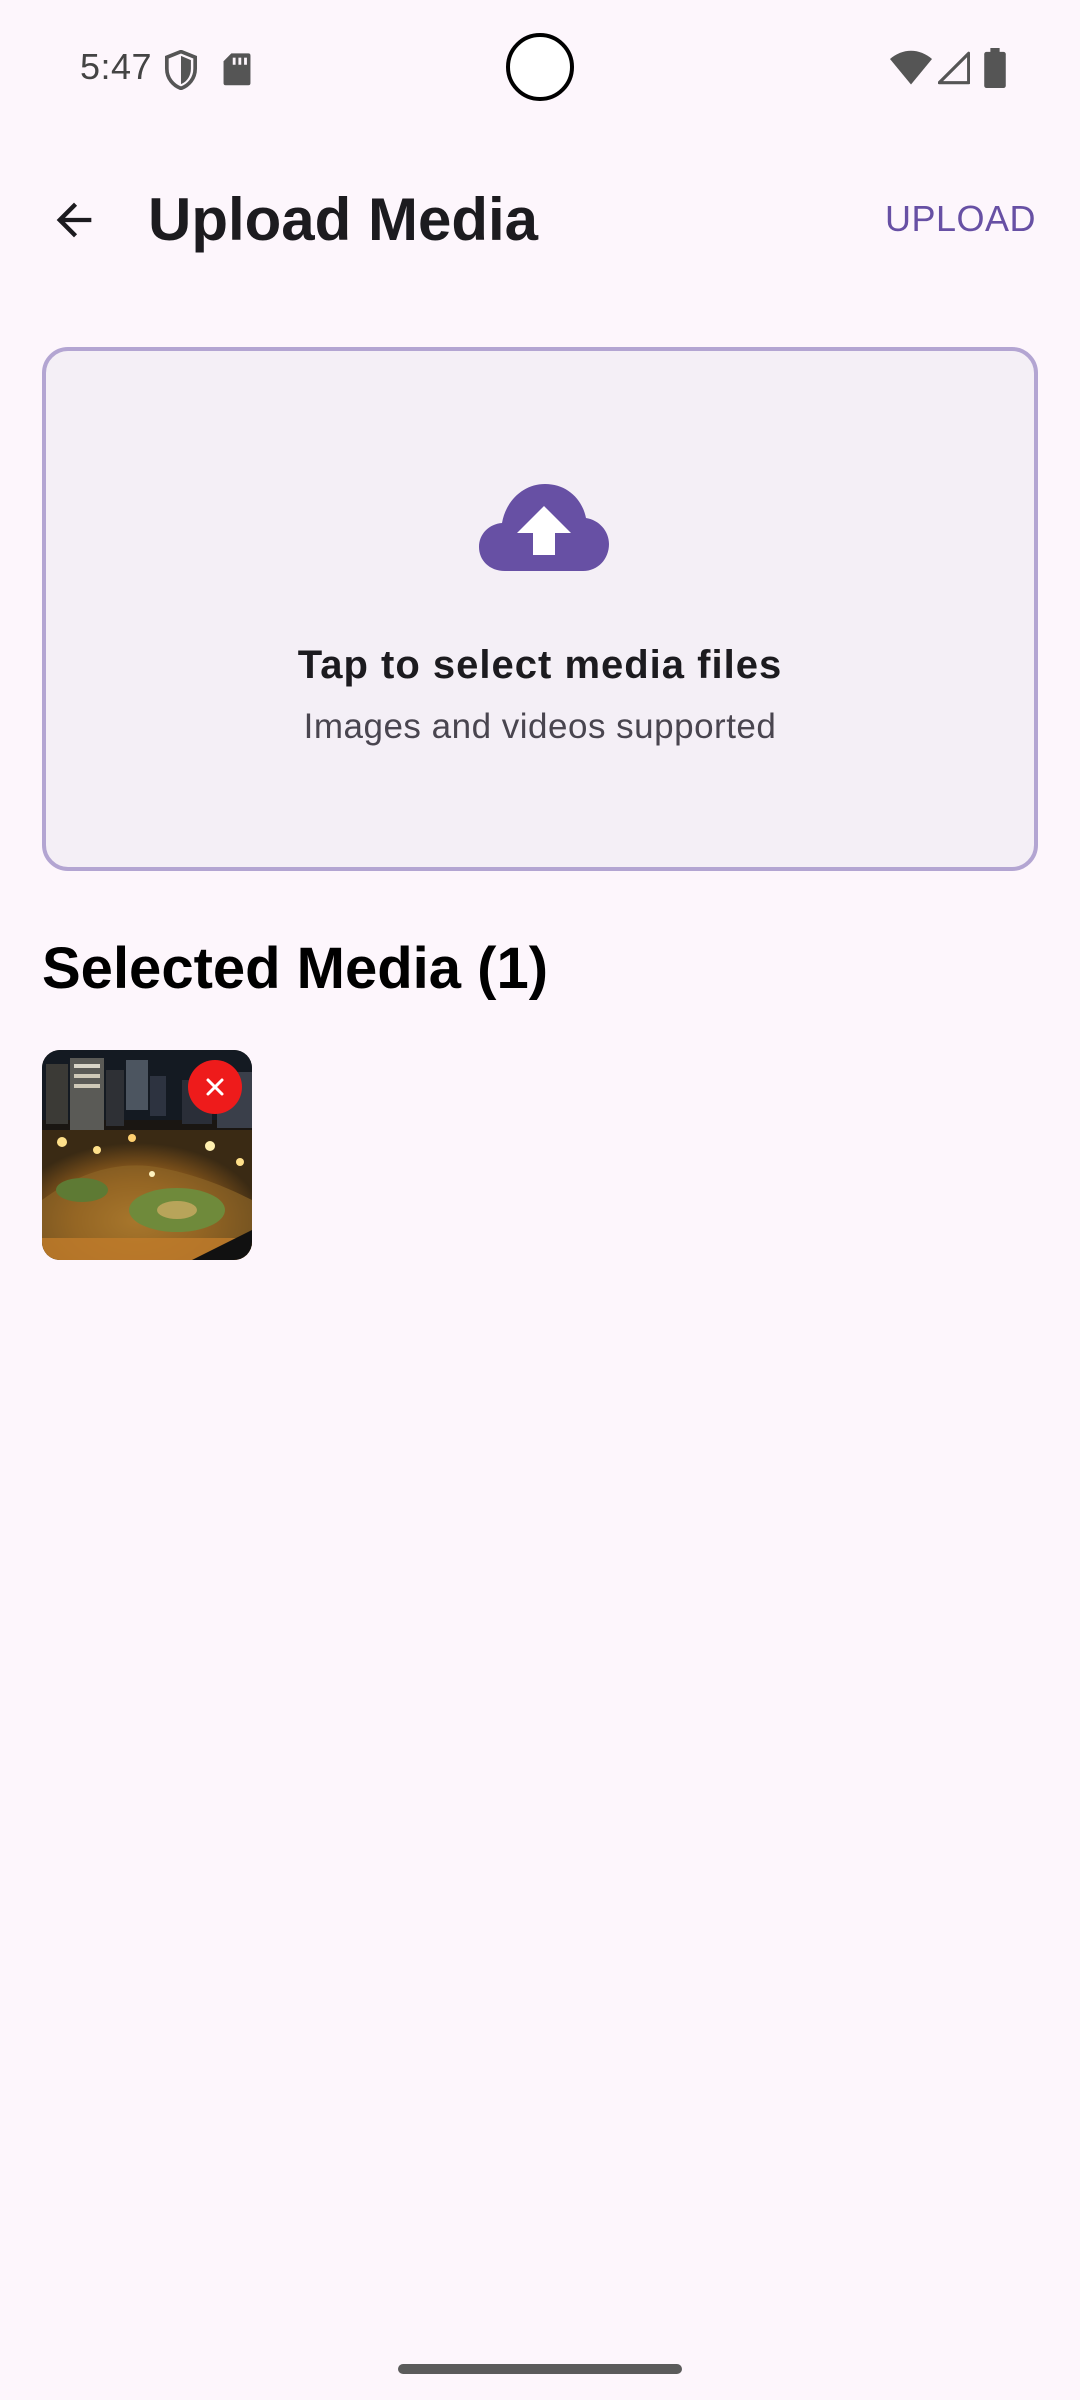 Image resolution: width=1080 pixels, height=2400 pixels. What do you see at coordinates (544, 527) in the screenshot?
I see `cloud-upload-icon` at bounding box center [544, 527].